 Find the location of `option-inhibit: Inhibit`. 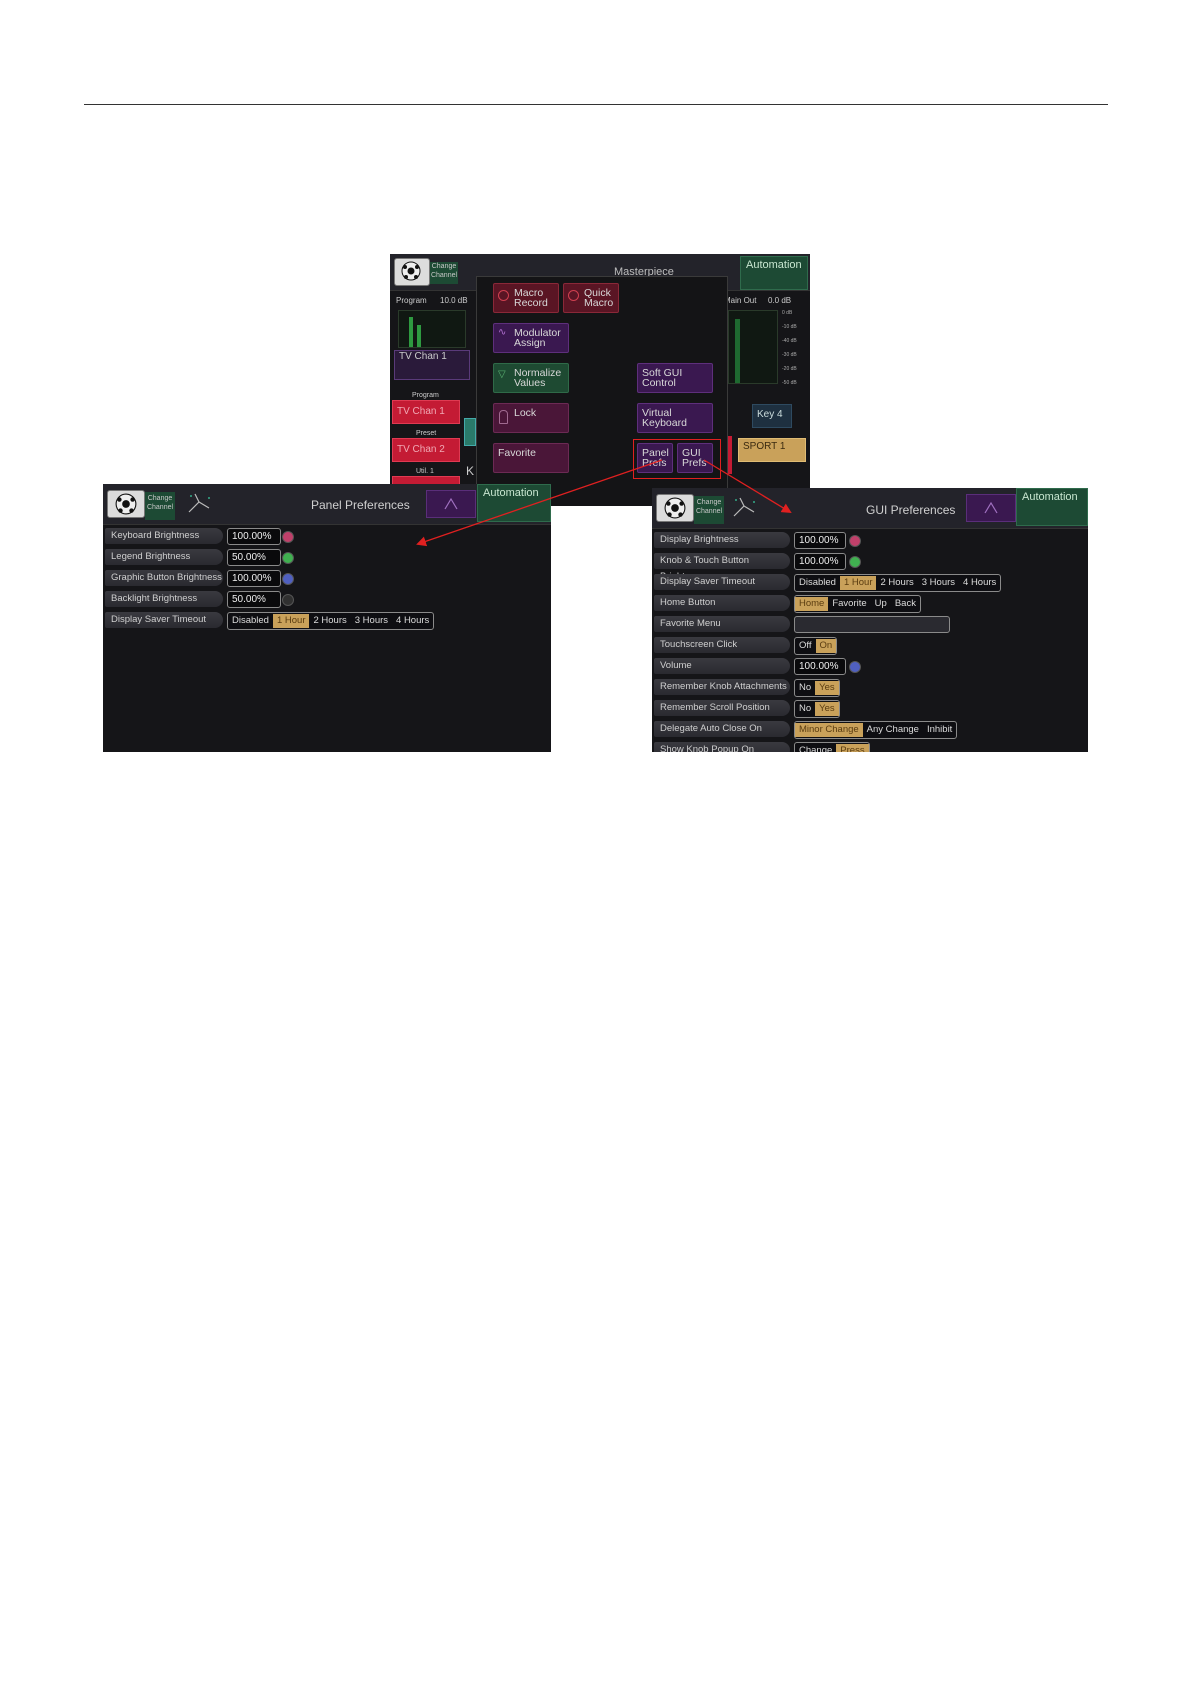

option-inhibit: Inhibit is located at coordinates (939, 730).